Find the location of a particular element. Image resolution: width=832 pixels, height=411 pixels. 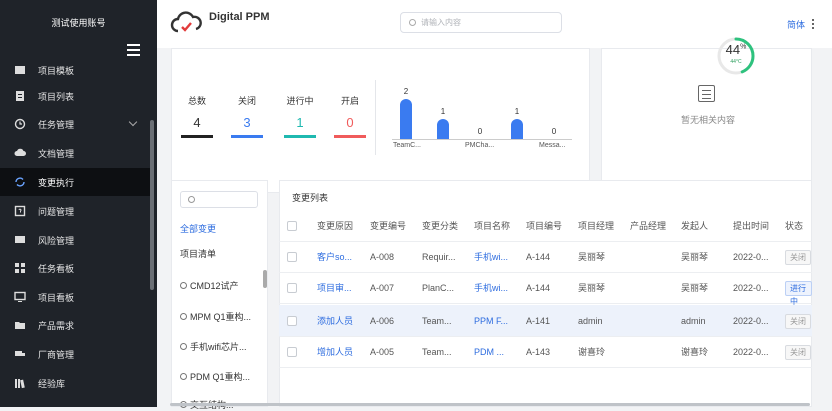

document-icon is located at coordinates (706, 93).